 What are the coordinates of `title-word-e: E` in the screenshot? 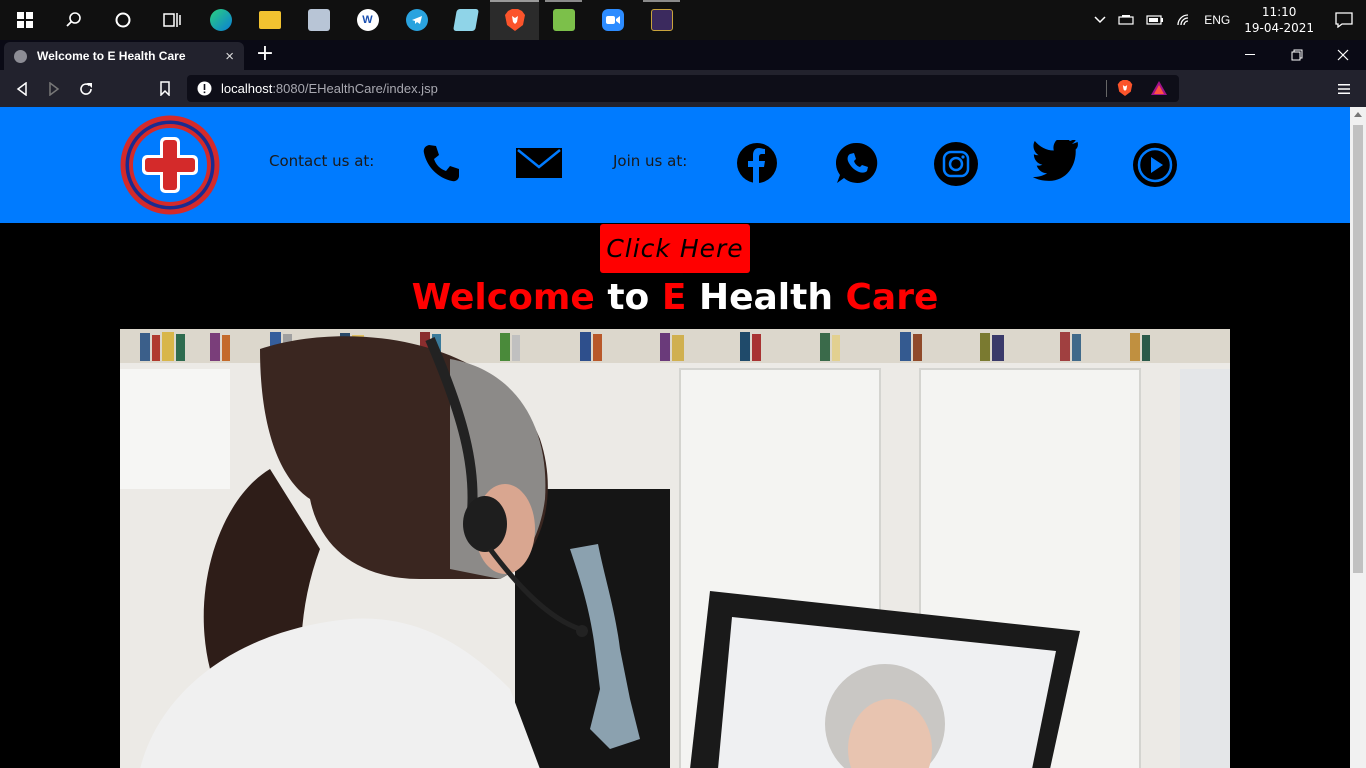 It's located at (674, 297).